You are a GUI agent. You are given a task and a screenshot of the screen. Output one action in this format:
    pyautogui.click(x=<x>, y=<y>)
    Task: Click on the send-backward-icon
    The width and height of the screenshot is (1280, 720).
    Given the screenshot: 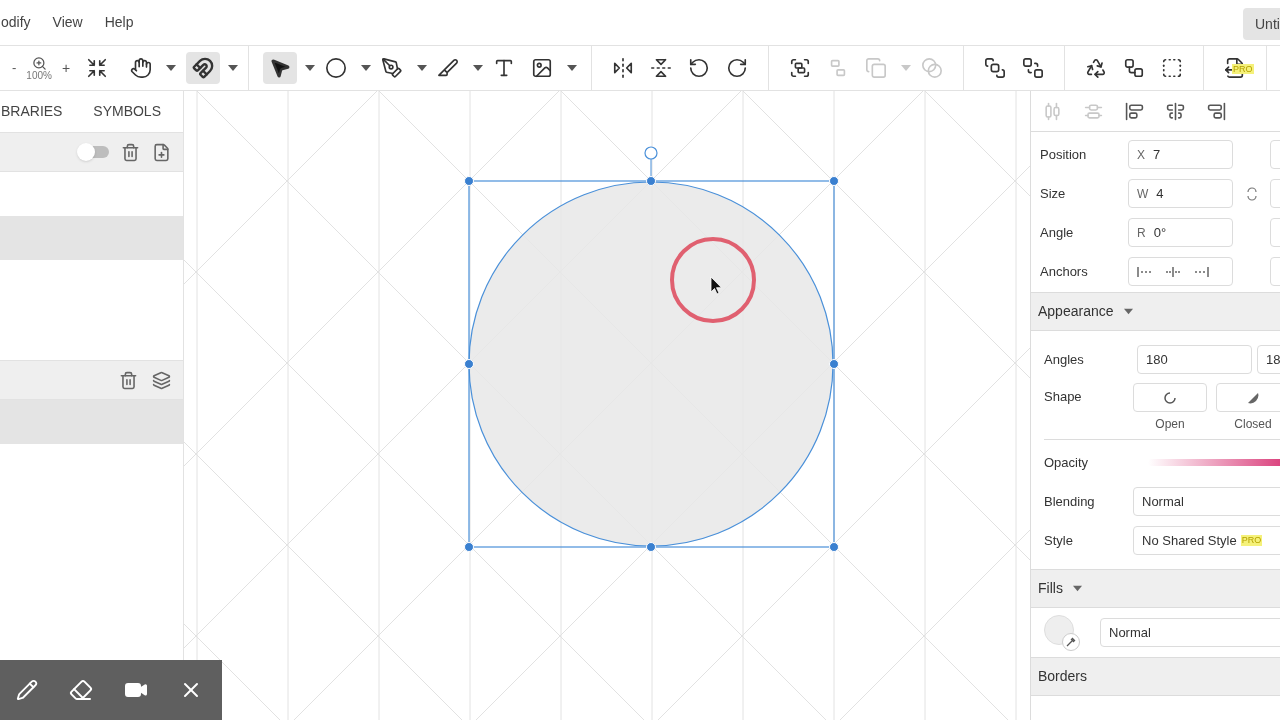 What is the action you would take?
    pyautogui.click(x=1033, y=68)
    